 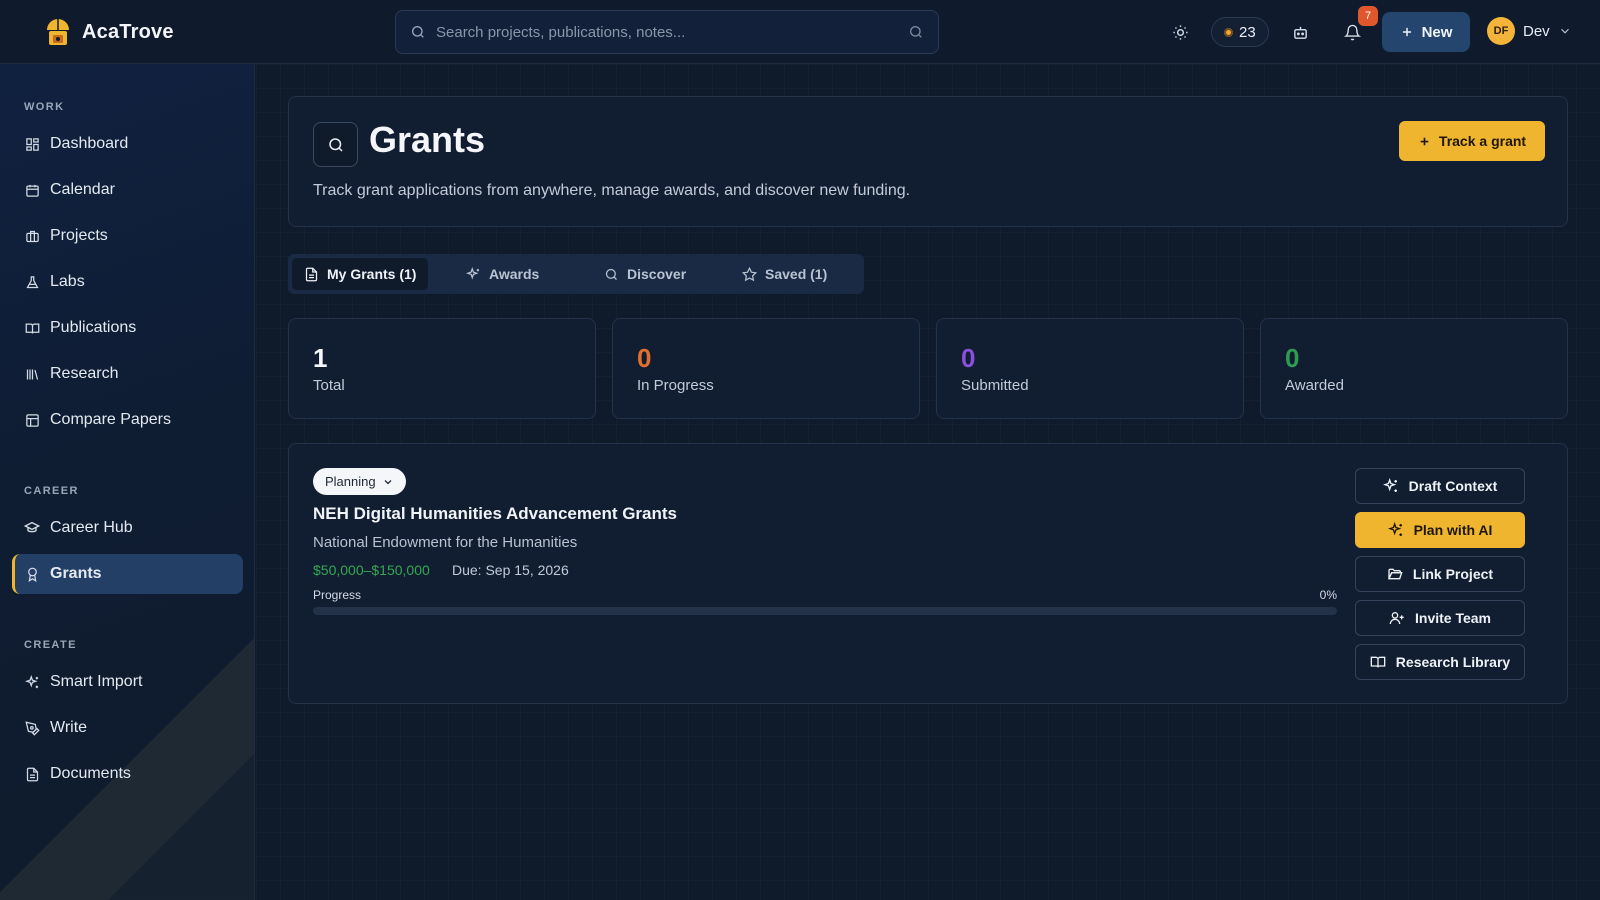 I want to click on sidebar-item-dashboard: Dashboard, so click(x=127, y=144).